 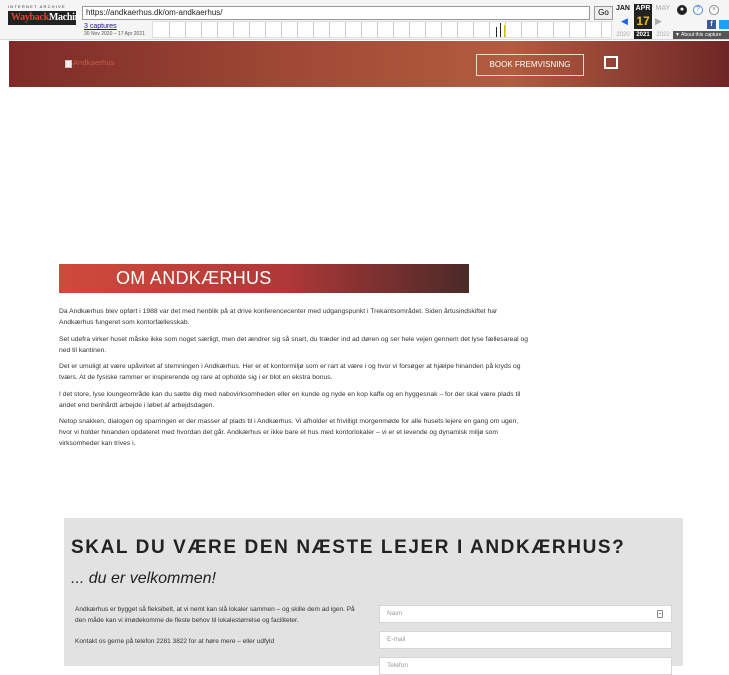 I want to click on wayback-go-button: Go, so click(x=603, y=13).